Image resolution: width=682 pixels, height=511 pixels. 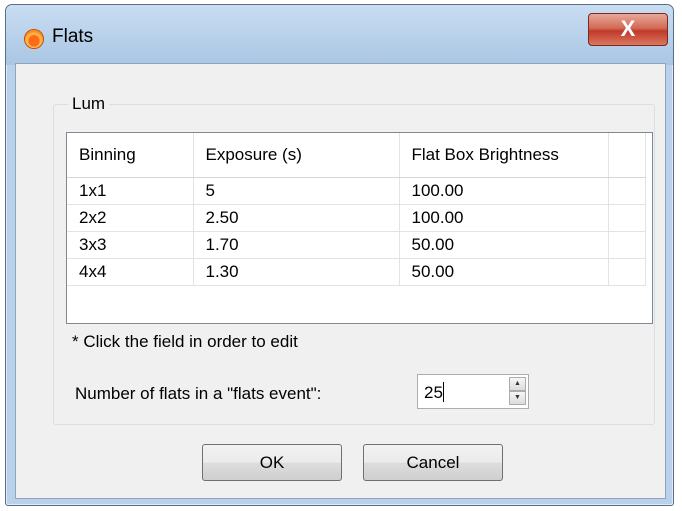 I want to click on stepper-buttons: ▲ ▼, so click(x=517, y=391).